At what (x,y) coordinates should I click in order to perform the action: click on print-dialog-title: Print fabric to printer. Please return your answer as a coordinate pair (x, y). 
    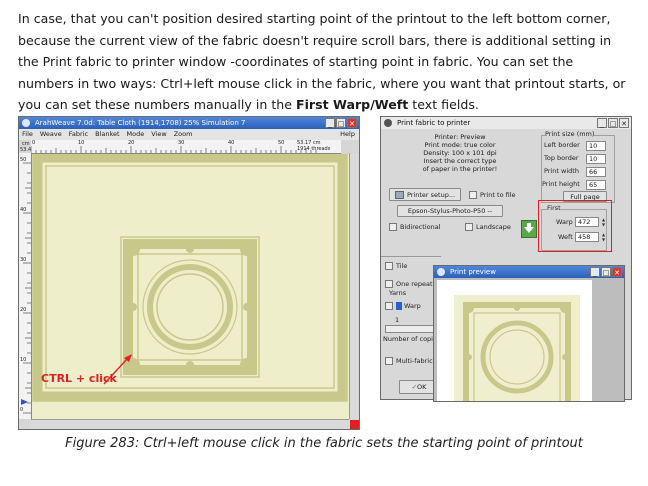
    Looking at the image, I should click on (434, 123).